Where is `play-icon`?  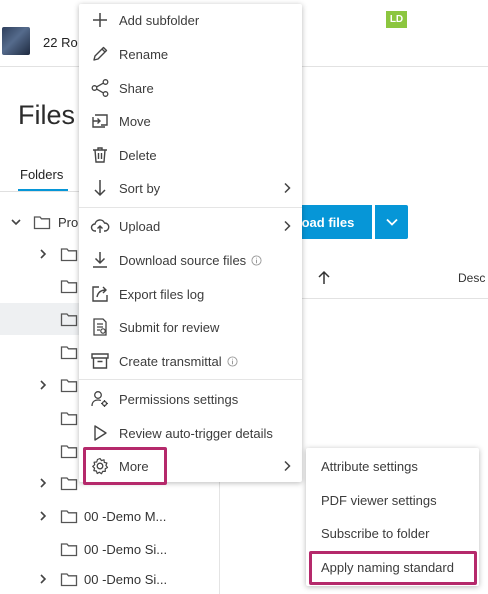
play-icon is located at coordinates (100, 433).